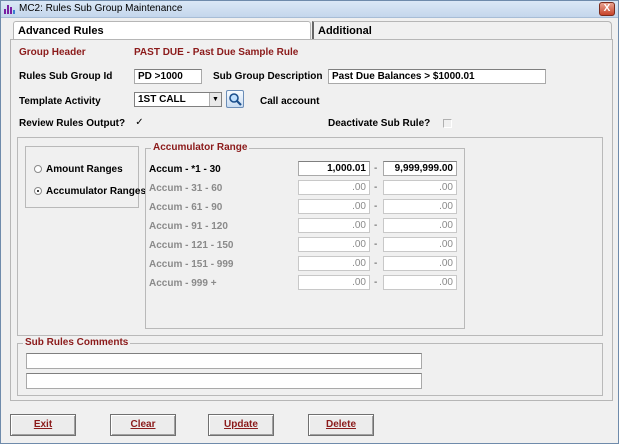  What do you see at coordinates (162, 99) in the screenshot?
I see `template-activity-value: 1ST CALL` at bounding box center [162, 99].